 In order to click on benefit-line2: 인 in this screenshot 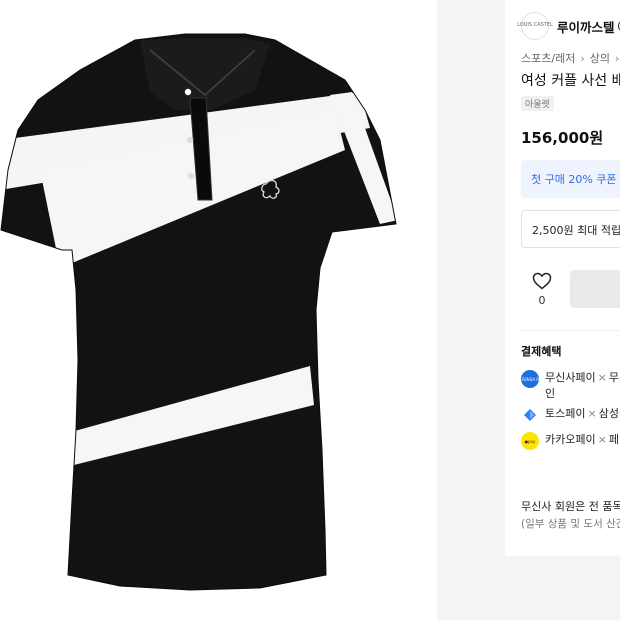, I will do `click(550, 393)`.